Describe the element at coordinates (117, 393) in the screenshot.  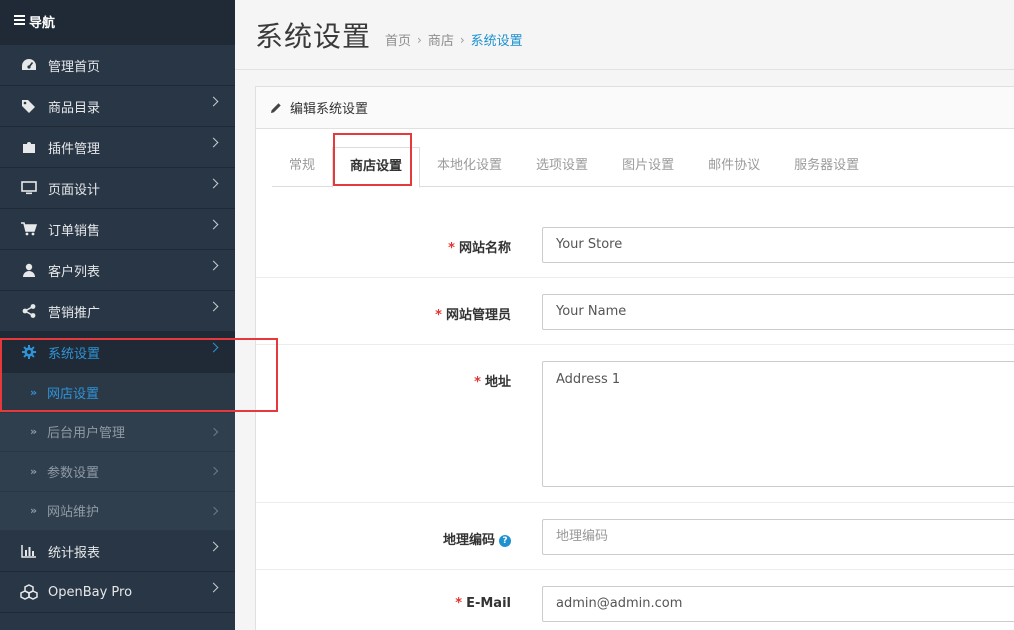
I see `sidebar-subitem-store-settings: » 网店设置` at that location.